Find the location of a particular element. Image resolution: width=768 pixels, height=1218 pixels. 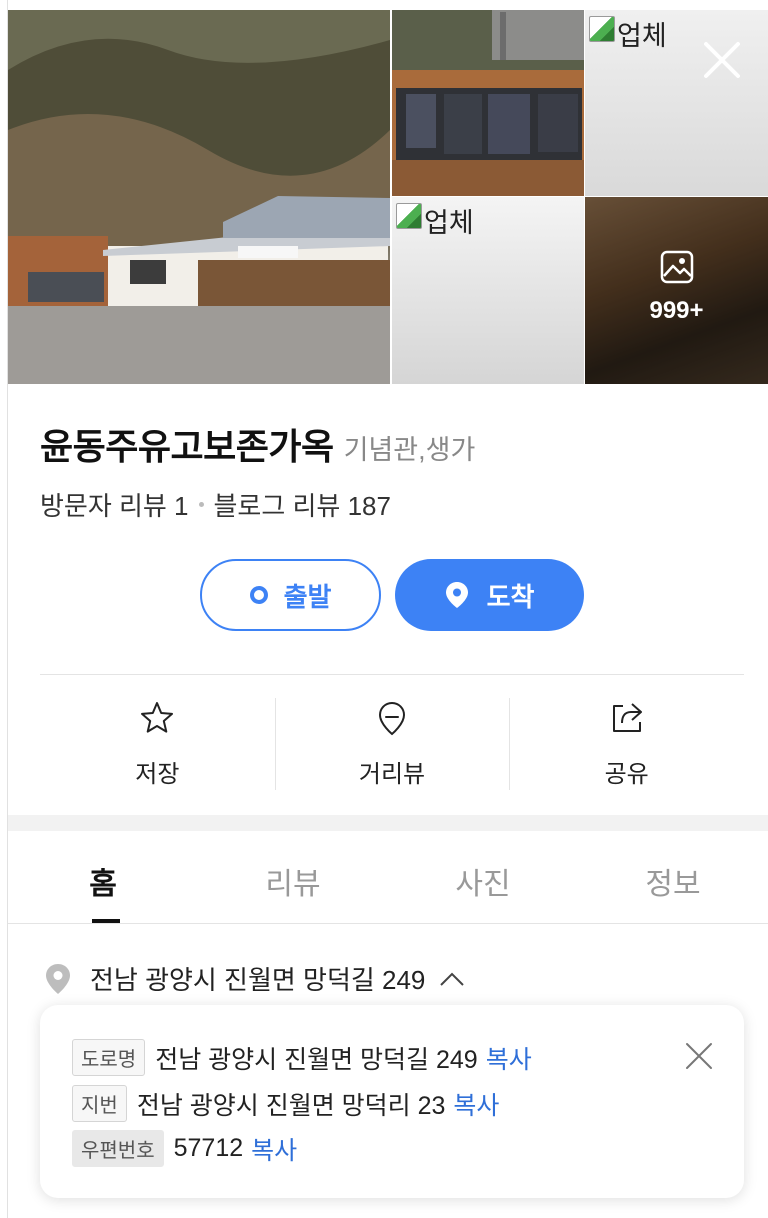

divider is located at coordinates (392, 674).